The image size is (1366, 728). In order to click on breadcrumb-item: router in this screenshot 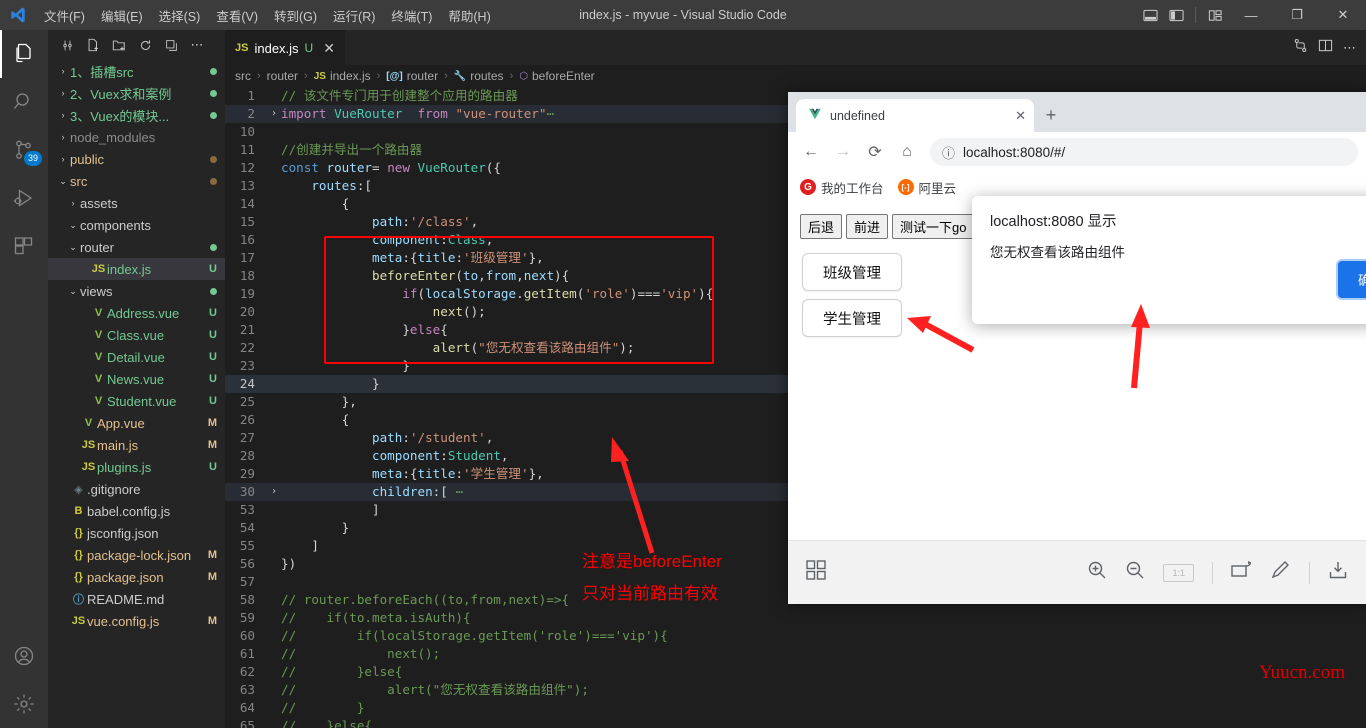, I will do `click(282, 76)`.